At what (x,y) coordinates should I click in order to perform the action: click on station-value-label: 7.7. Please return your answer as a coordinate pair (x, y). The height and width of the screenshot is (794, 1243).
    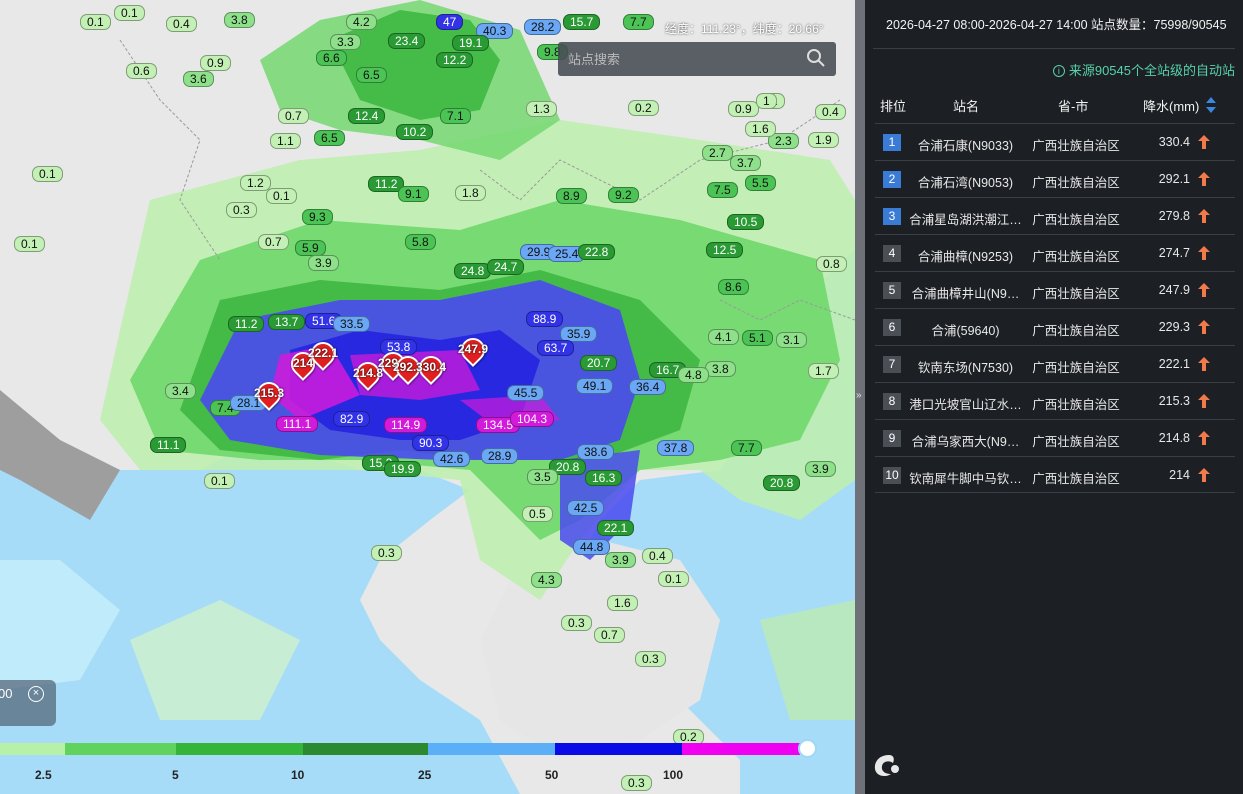
    Looking at the image, I should click on (746, 448).